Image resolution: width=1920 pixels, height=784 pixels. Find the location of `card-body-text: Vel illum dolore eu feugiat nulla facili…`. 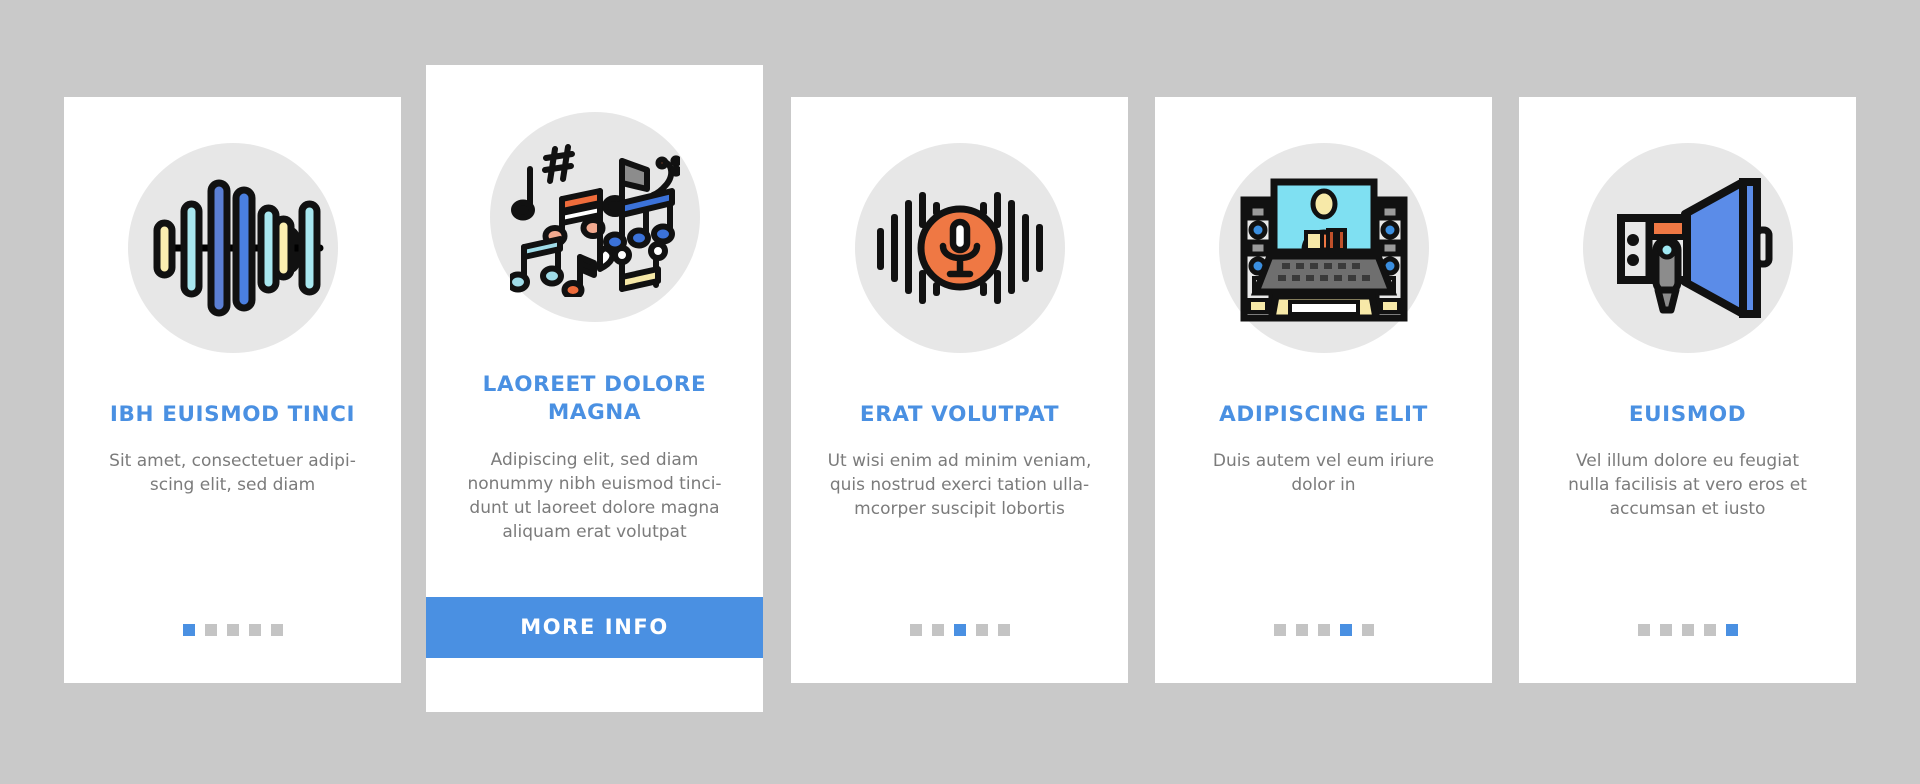

card-body-text: Vel illum dolore eu feugiat nulla facili… is located at coordinates (1687, 484).